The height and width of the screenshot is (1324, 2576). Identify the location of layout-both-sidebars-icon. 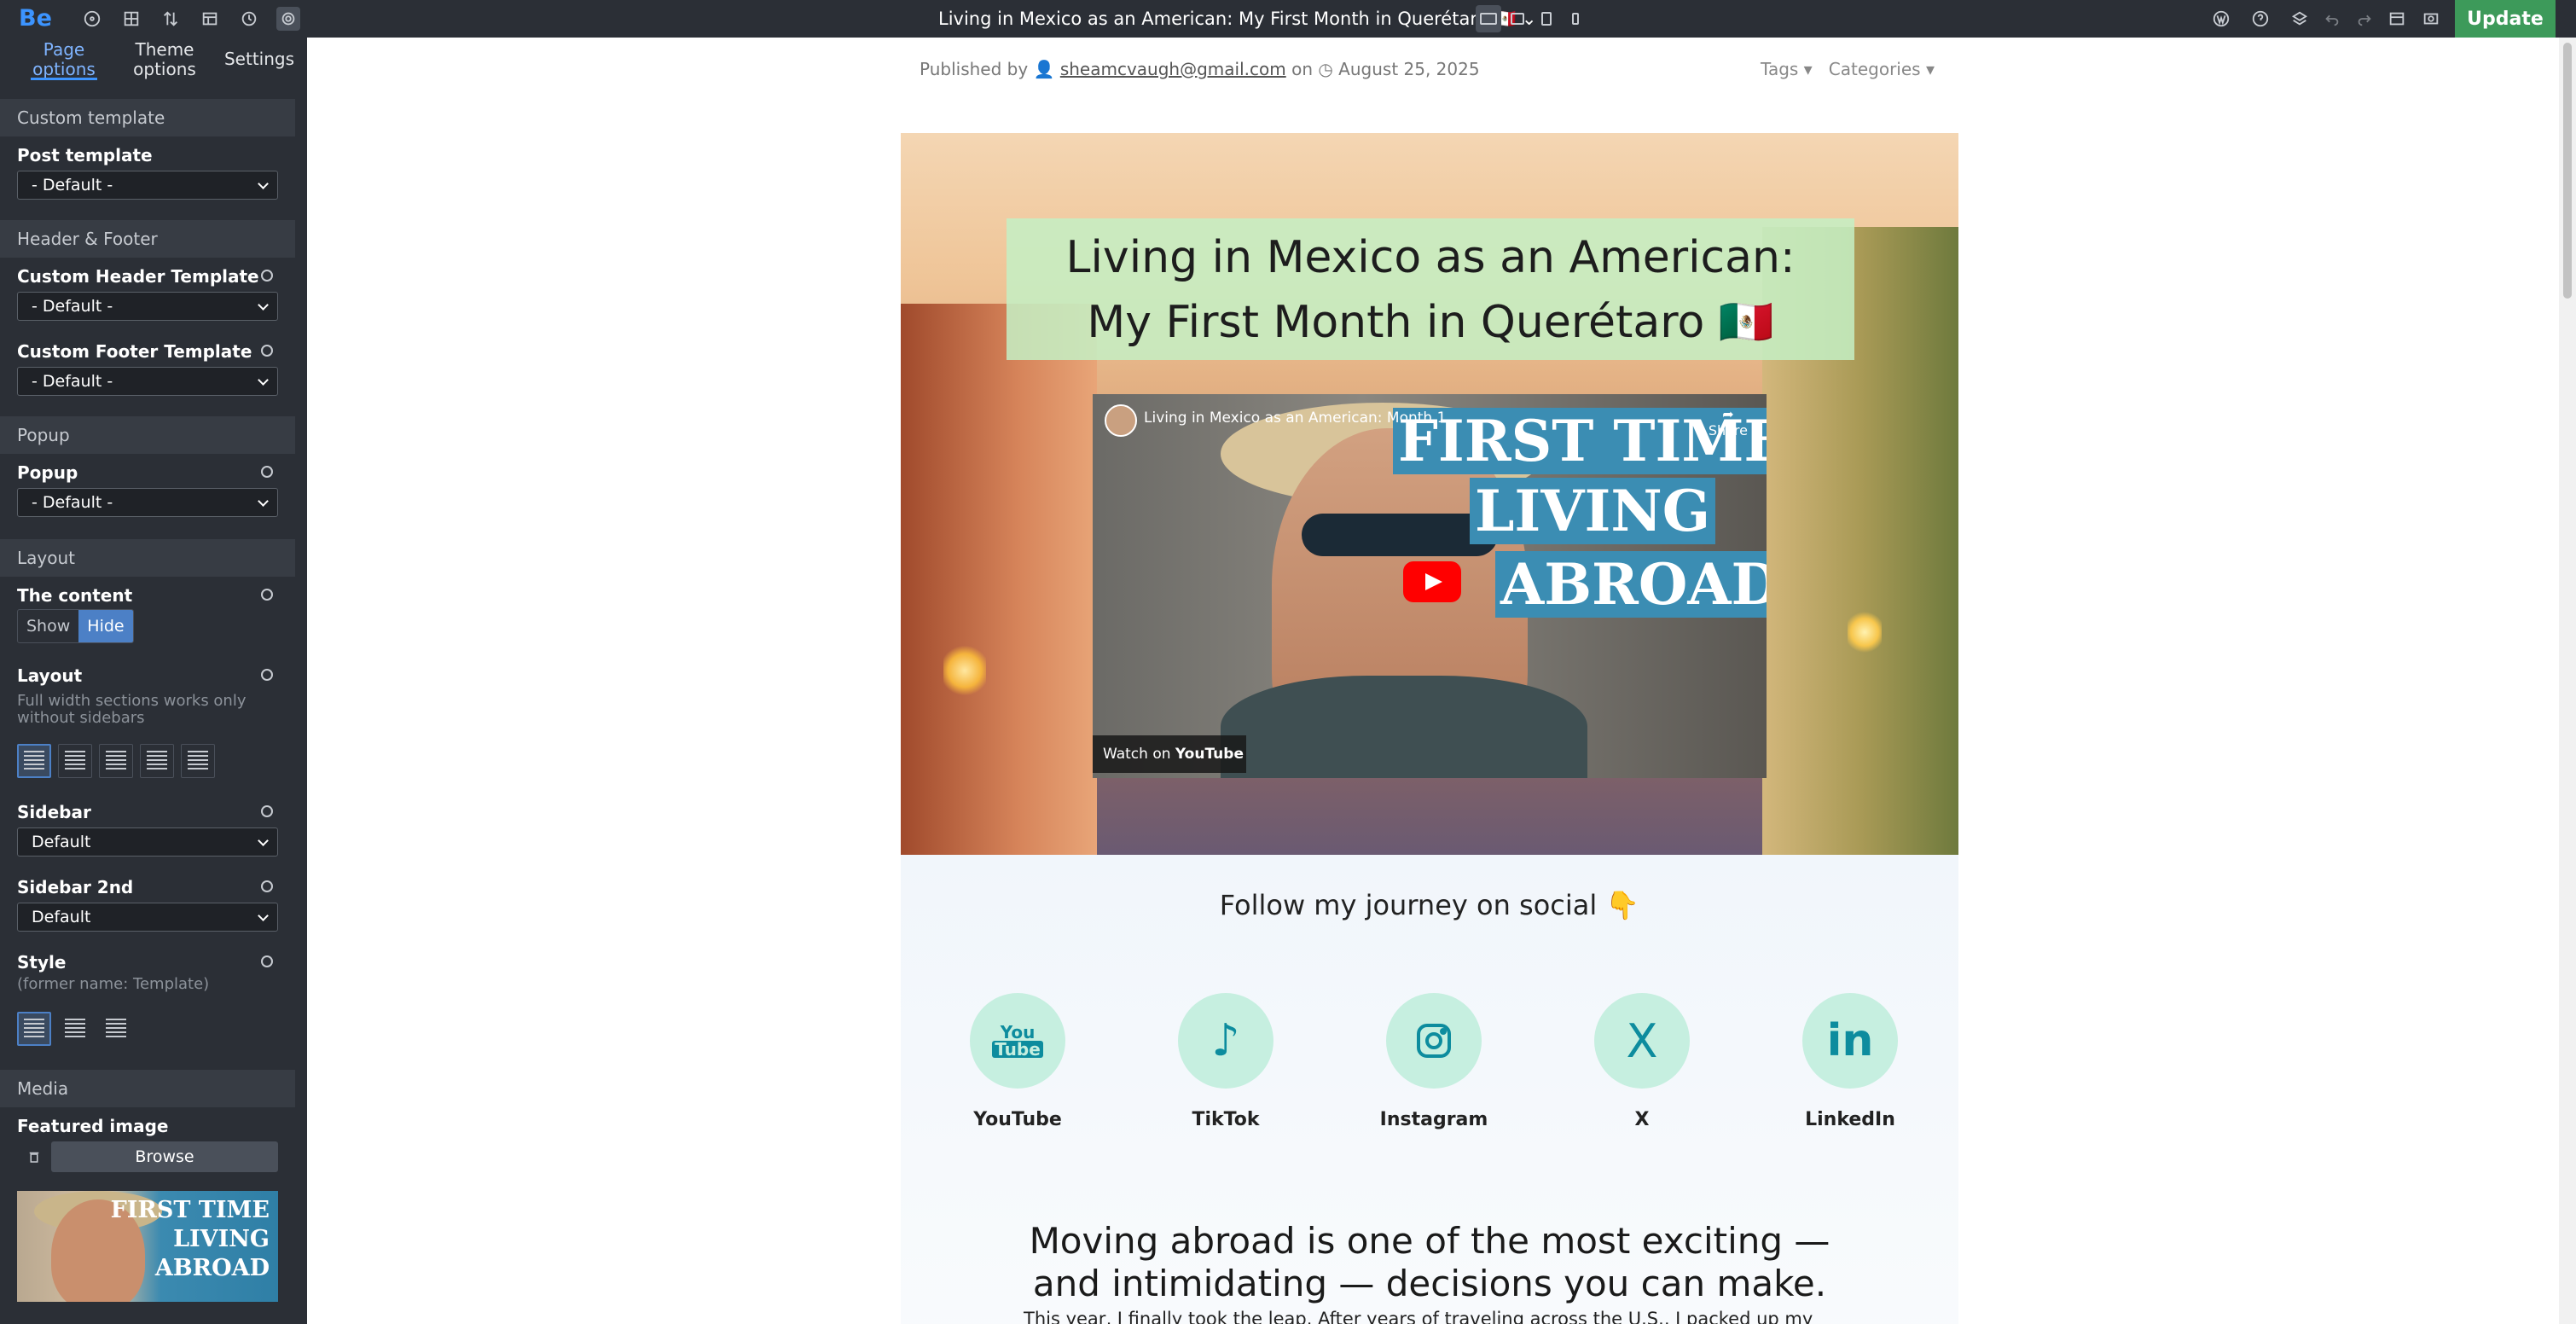
(157, 761).